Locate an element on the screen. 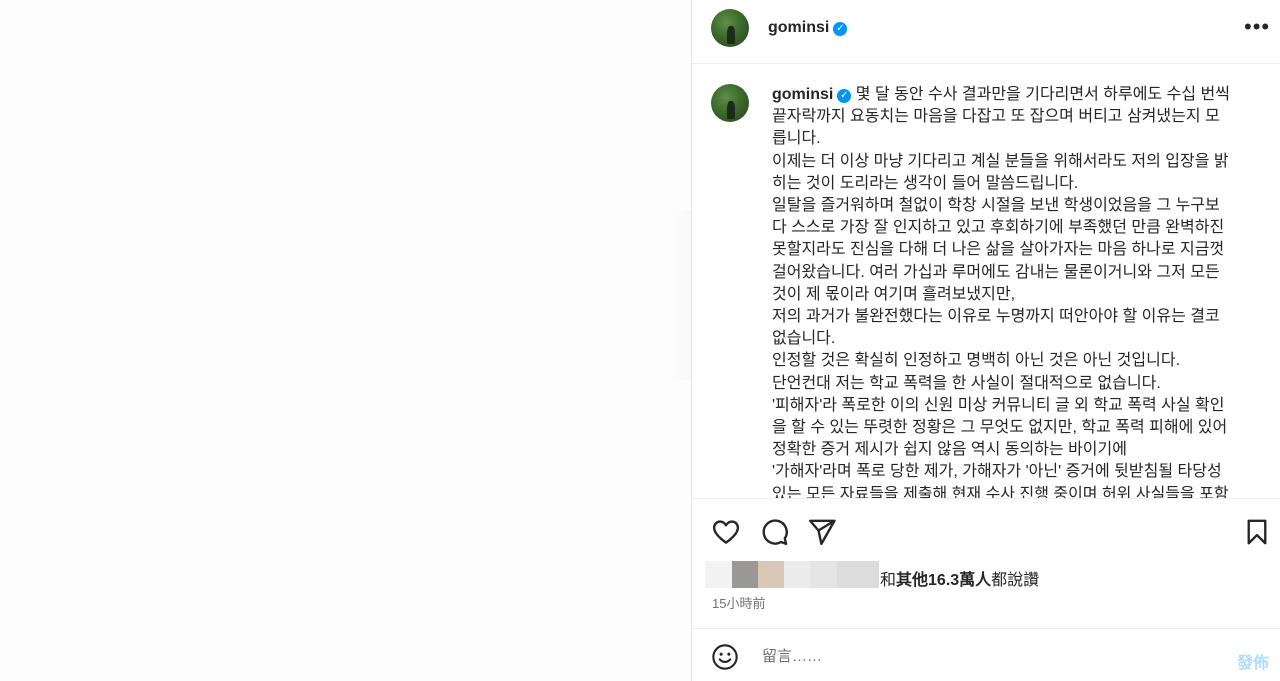 The width and height of the screenshot is (1280, 681). caption-line: 없습니다. is located at coordinates (804, 339).